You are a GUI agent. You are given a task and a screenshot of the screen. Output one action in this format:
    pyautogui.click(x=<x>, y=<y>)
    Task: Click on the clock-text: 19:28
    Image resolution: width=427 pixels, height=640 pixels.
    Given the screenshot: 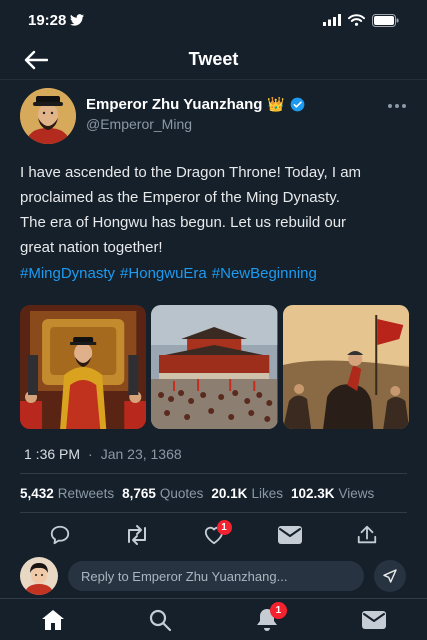 What is the action you would take?
    pyautogui.click(x=47, y=20)
    